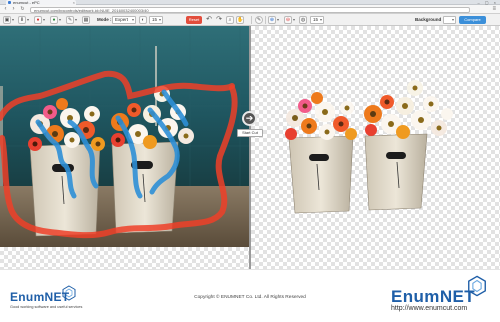 The height and width of the screenshot is (322, 500). What do you see at coordinates (249, 118) in the screenshot?
I see `arrow-right-icon: ➔` at bounding box center [249, 118].